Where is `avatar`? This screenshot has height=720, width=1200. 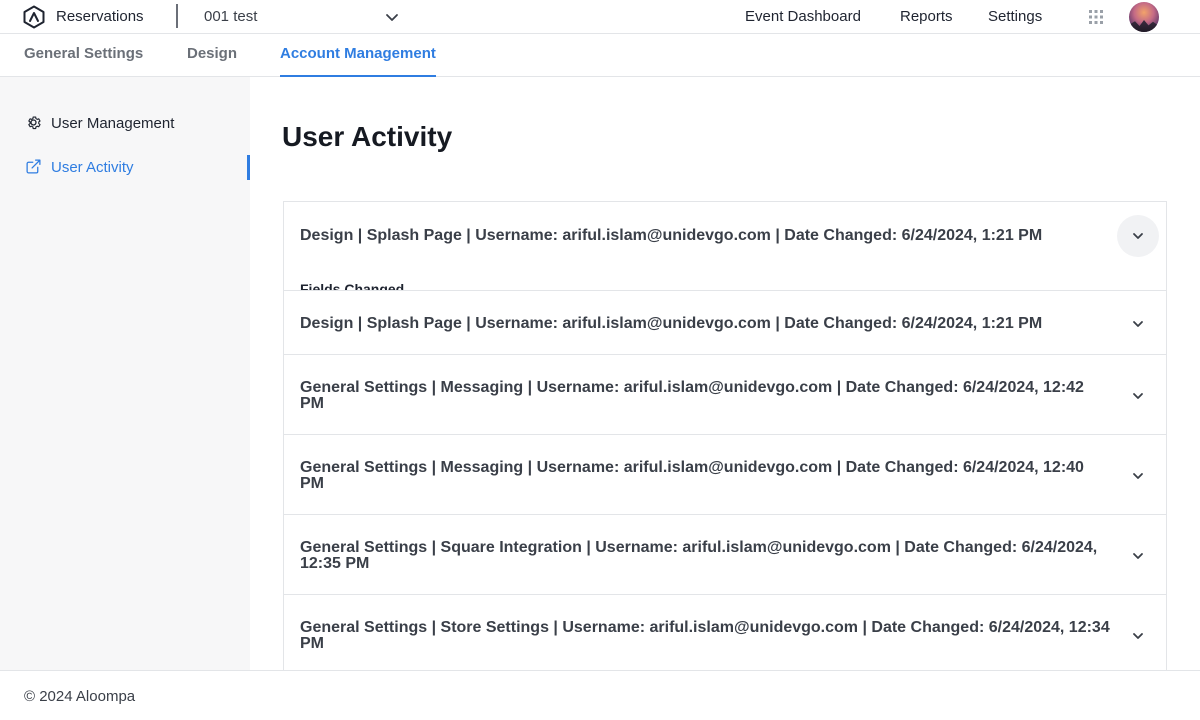 avatar is located at coordinates (1144, 17).